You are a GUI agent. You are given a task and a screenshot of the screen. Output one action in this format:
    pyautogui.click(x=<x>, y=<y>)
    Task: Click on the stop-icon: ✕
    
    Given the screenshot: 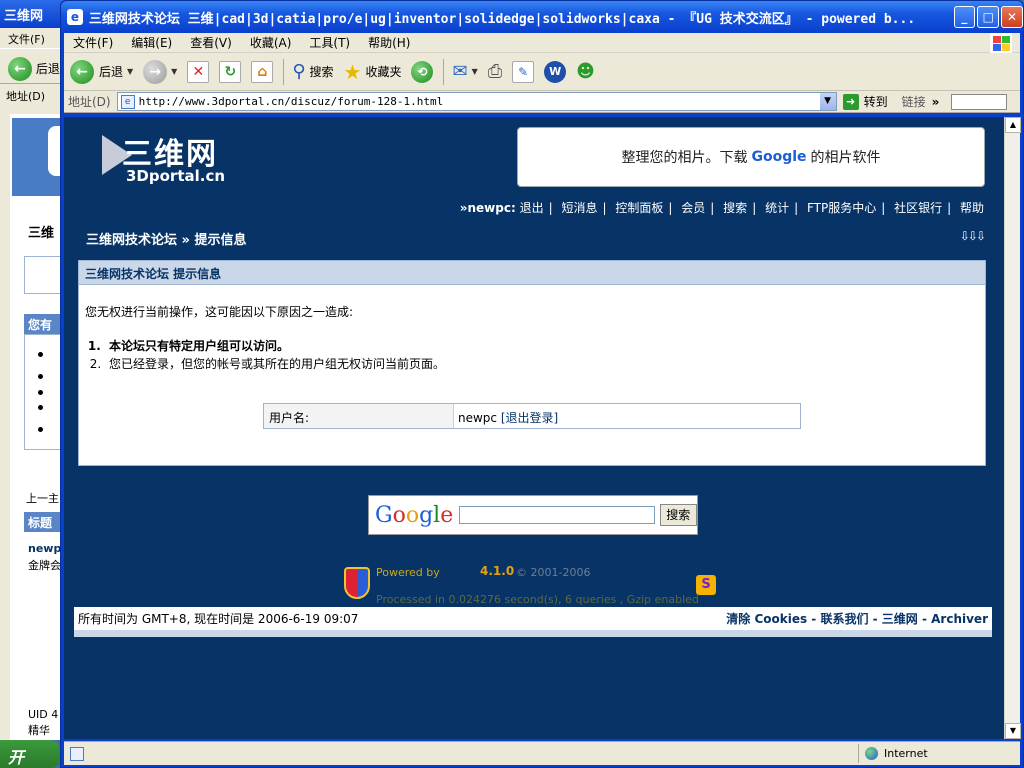 What is the action you would take?
    pyautogui.click(x=198, y=71)
    